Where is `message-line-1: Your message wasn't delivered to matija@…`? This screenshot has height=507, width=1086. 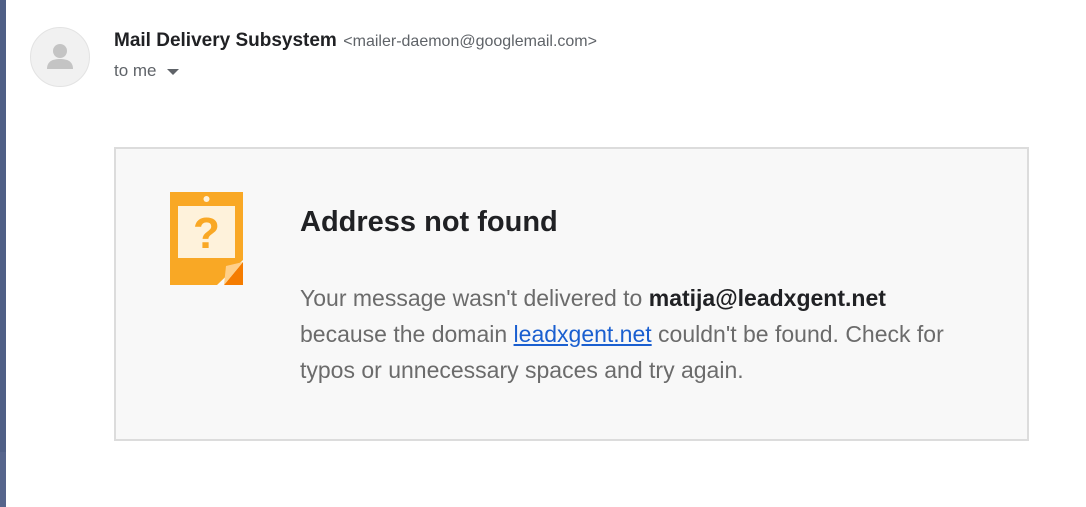 message-line-1: Your message wasn't delivered to matija@… is located at coordinates (645, 298).